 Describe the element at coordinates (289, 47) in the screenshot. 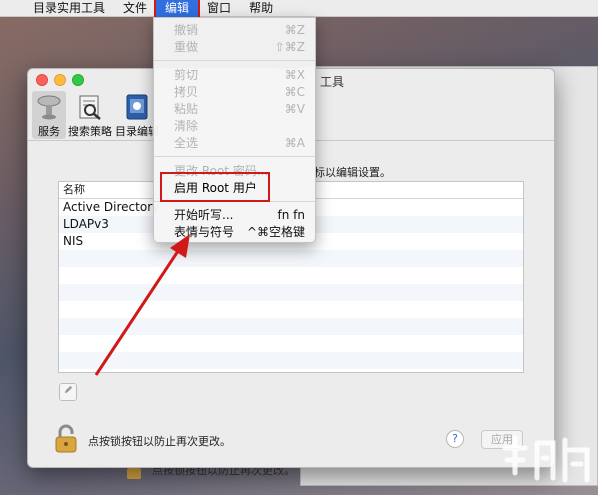

I see `menu-item-shortcut: ⇧⌘Z` at that location.